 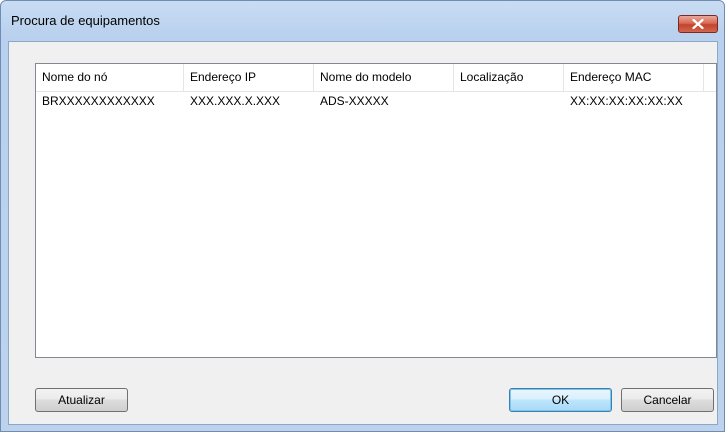 I want to click on close-icon, so click(x=698, y=24).